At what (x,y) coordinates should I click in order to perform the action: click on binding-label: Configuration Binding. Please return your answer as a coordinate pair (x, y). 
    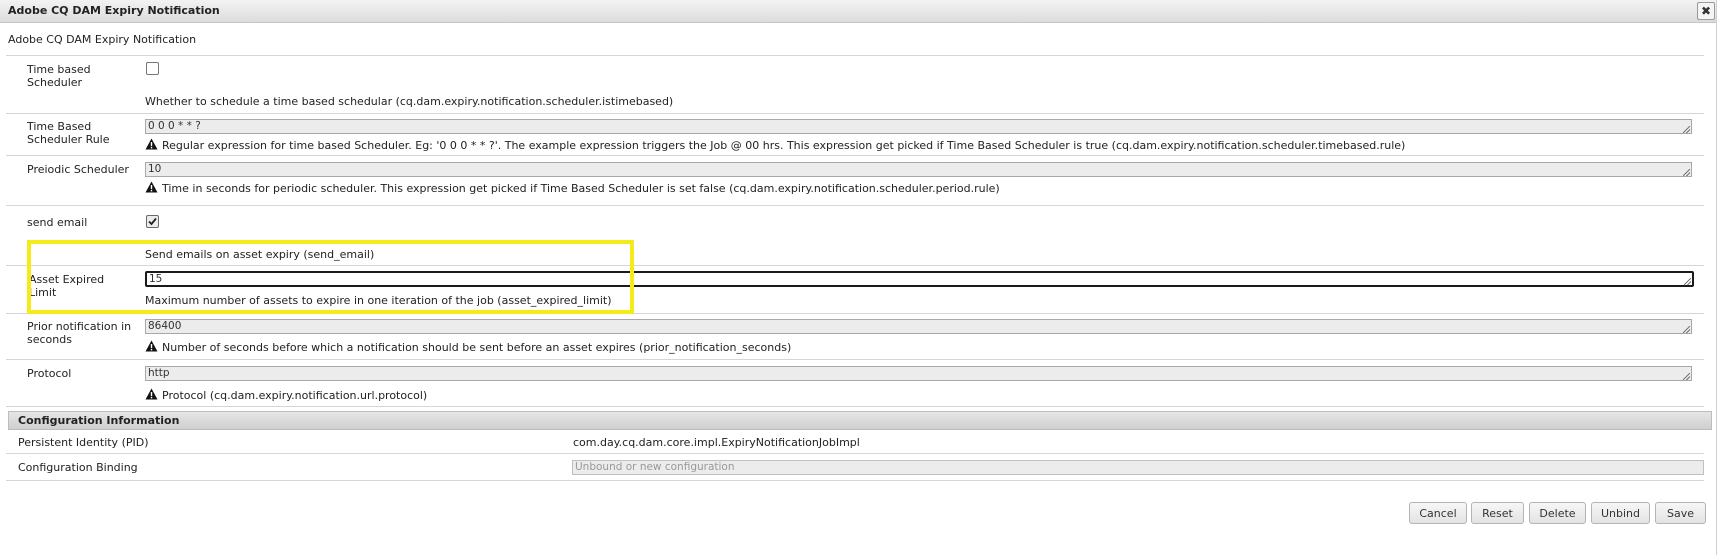
    Looking at the image, I should click on (78, 467).